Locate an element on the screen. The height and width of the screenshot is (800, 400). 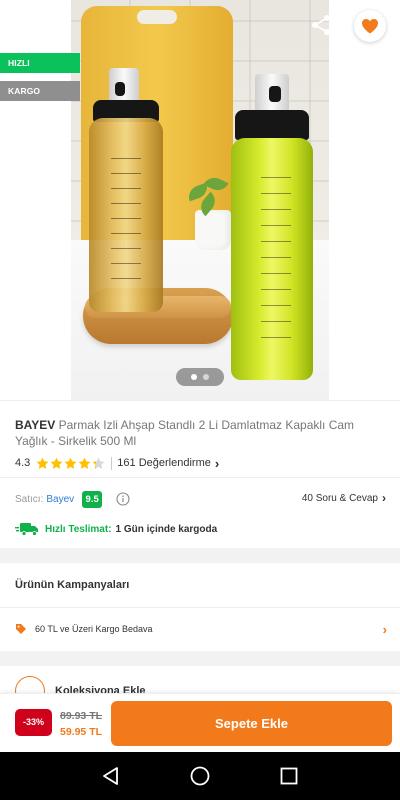
truck-icon is located at coordinates (26, 529).